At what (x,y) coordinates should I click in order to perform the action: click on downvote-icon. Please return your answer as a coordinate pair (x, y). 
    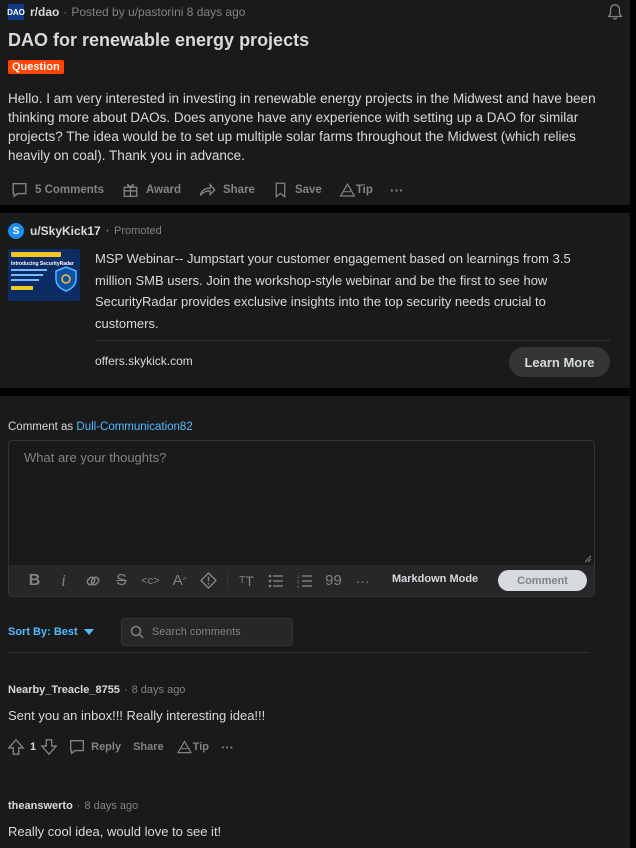
    Looking at the image, I should click on (49, 747).